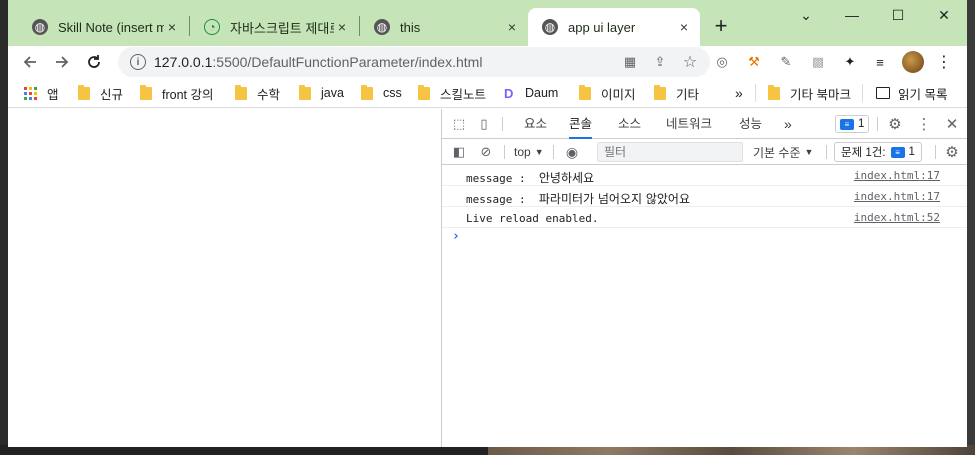 The height and width of the screenshot is (455, 975). I want to click on tab-search-icon: ⌄, so click(806, 15).